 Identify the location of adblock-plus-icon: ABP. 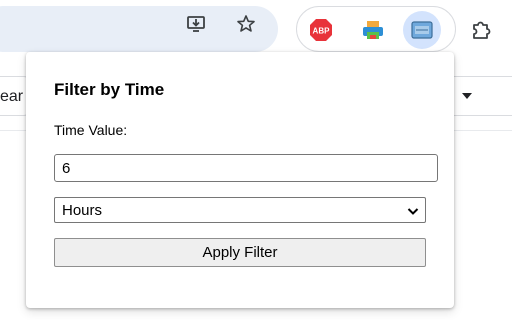
(321, 30).